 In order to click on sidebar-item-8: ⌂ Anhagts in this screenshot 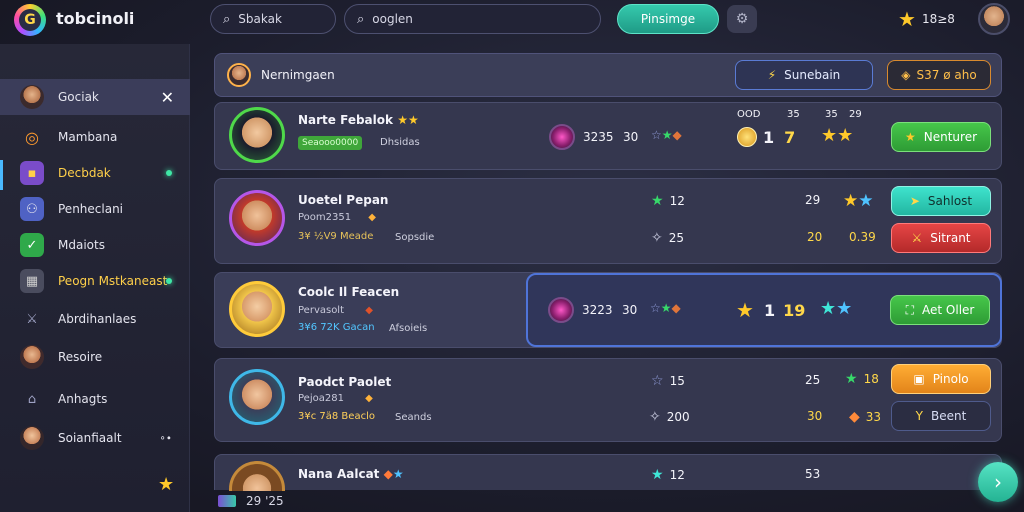, I will do `click(95, 399)`.